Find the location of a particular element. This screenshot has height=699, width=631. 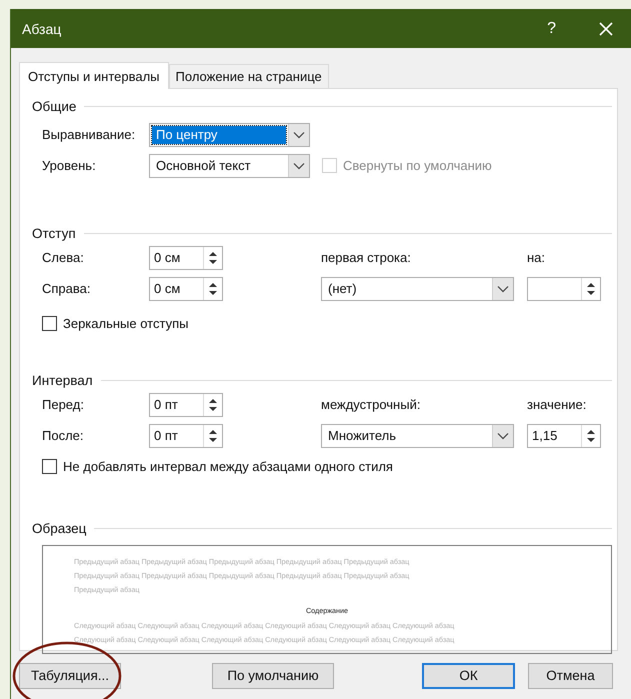

field-label: Выравнивание: is located at coordinates (88, 134).